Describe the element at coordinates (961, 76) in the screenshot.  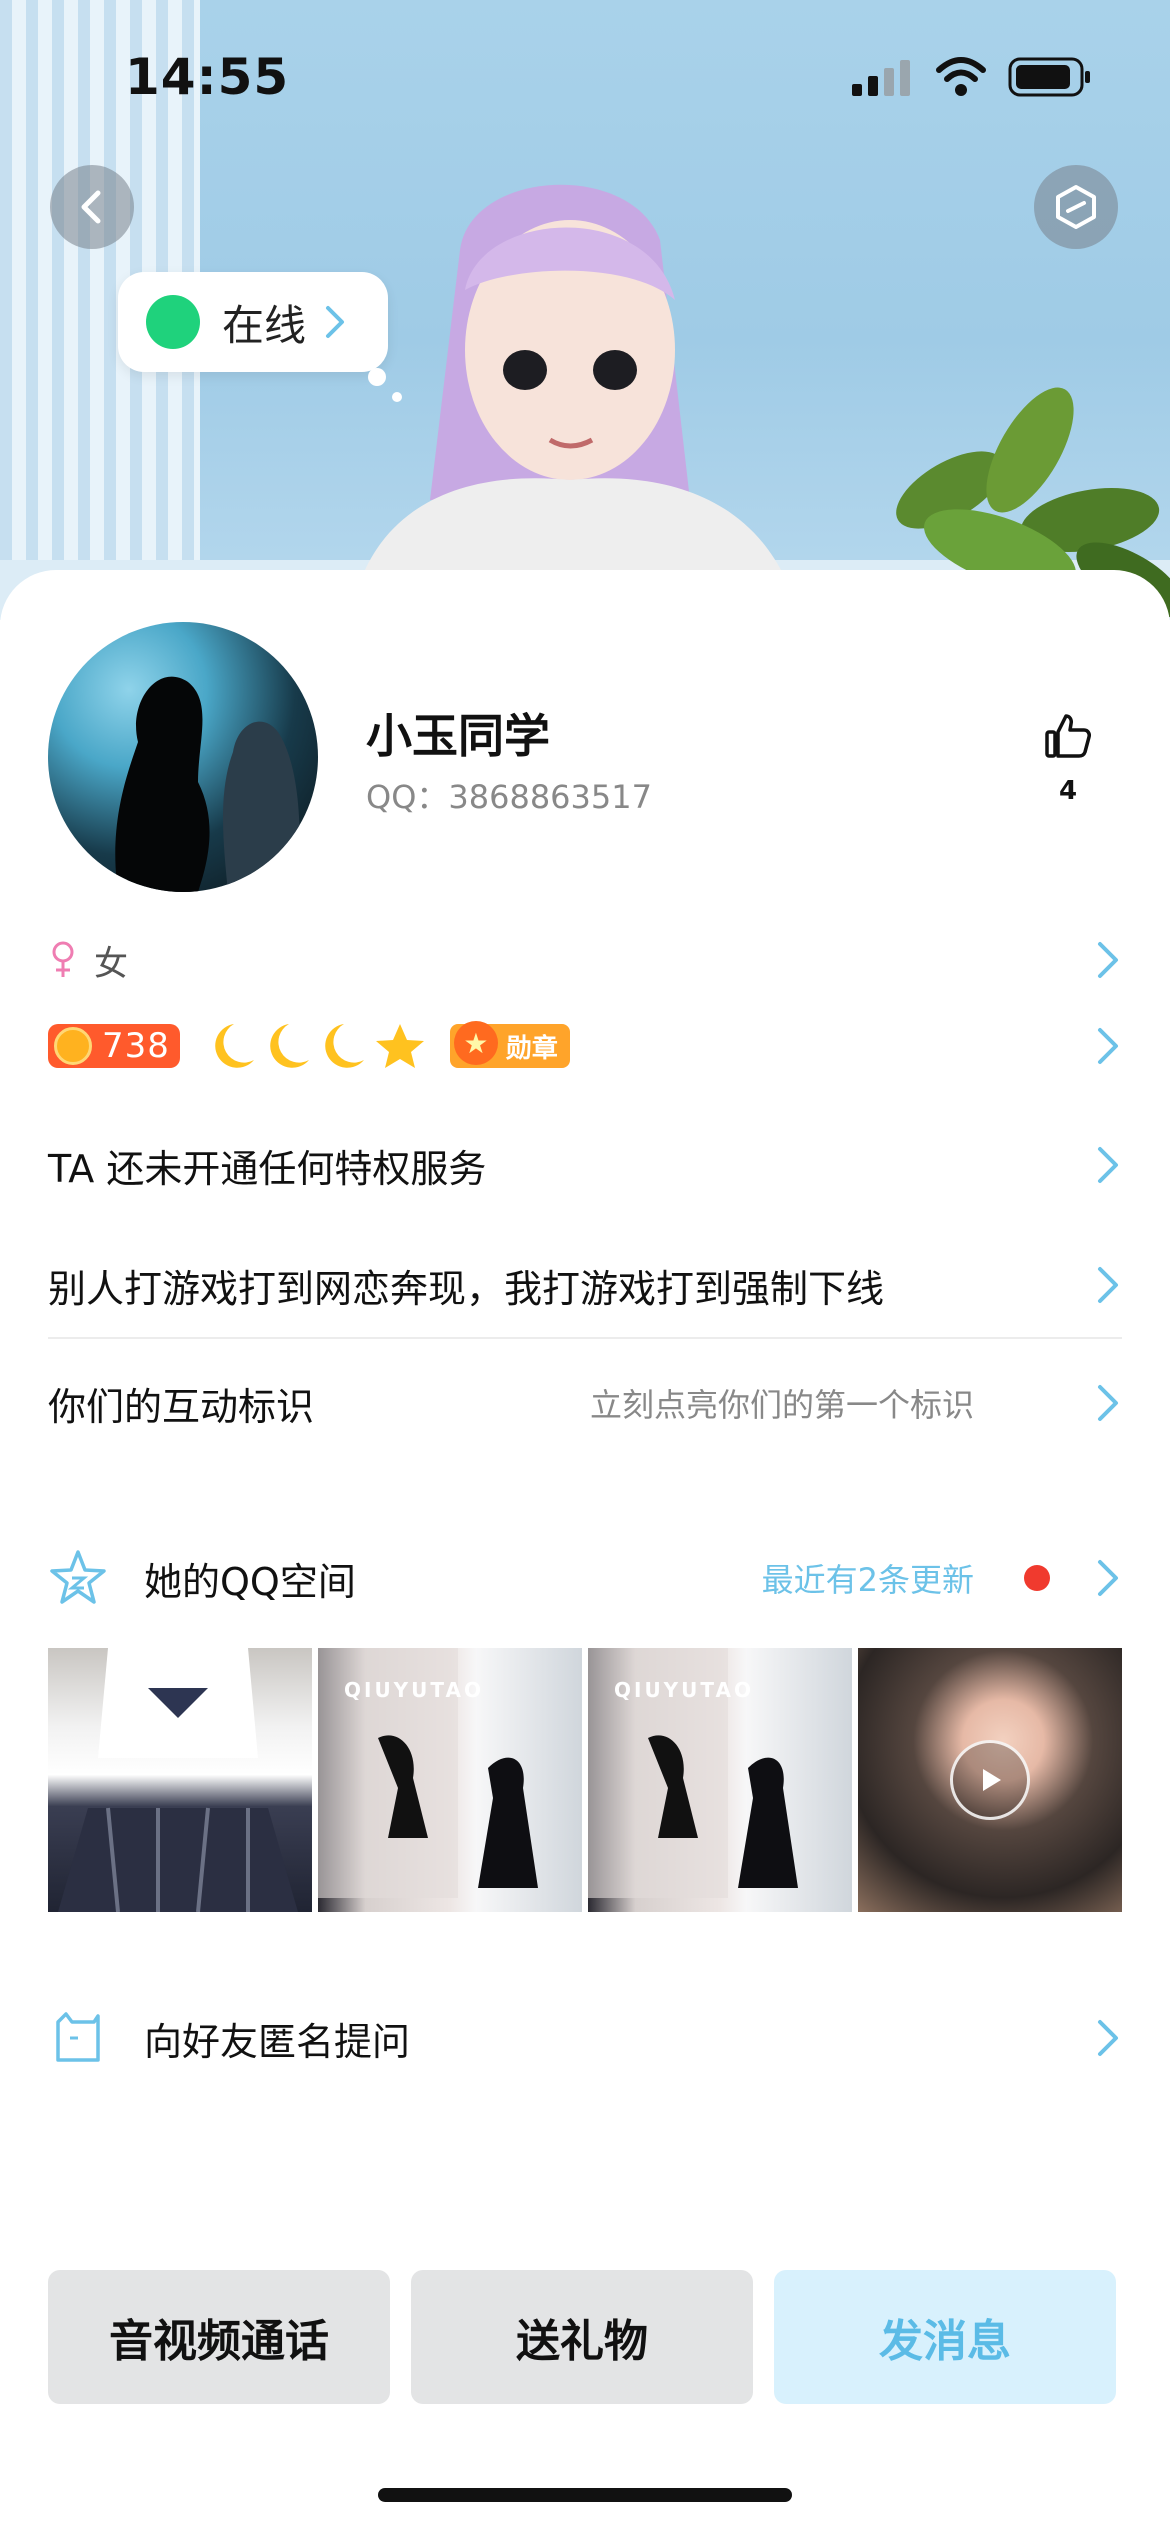
I see `wifi-icon` at that location.